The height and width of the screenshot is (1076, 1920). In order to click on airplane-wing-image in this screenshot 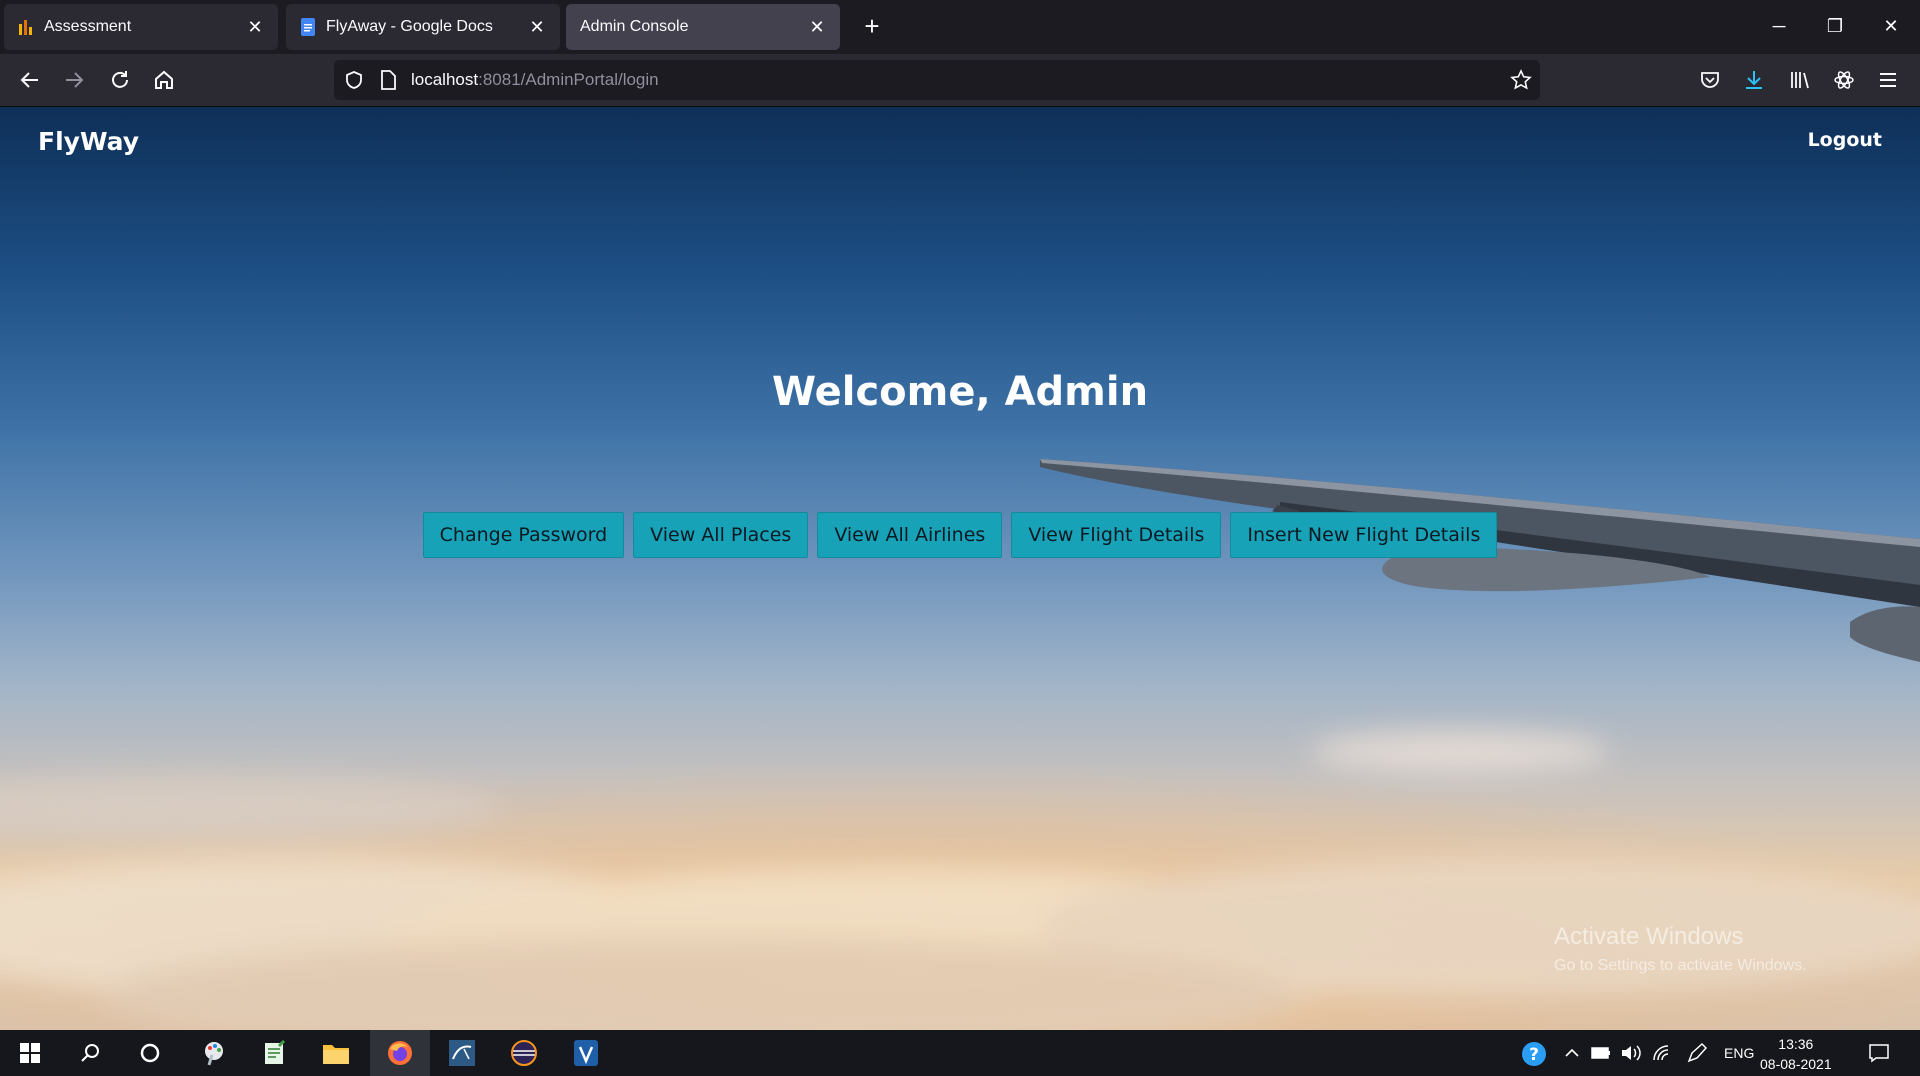, I will do `click(1480, 560)`.